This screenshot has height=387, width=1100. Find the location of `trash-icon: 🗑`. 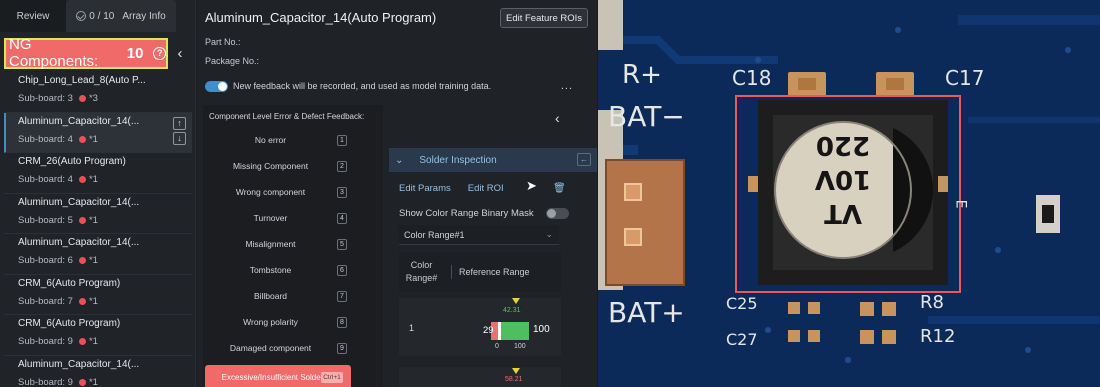

trash-icon: 🗑 is located at coordinates (559, 188).